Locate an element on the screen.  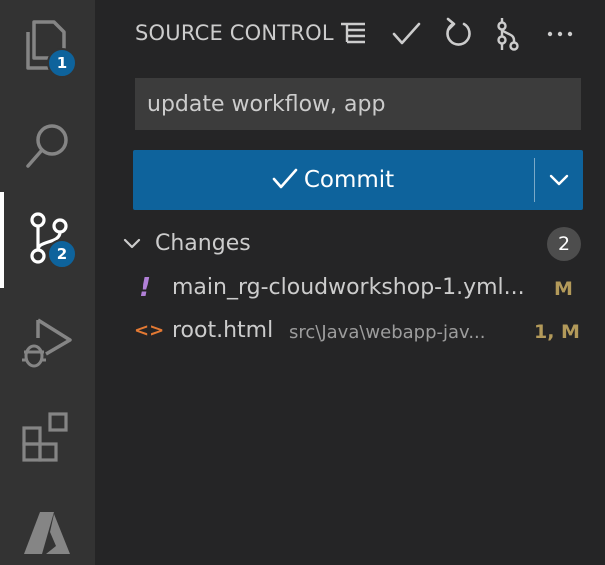
activity-search is located at coordinates (47, 144).